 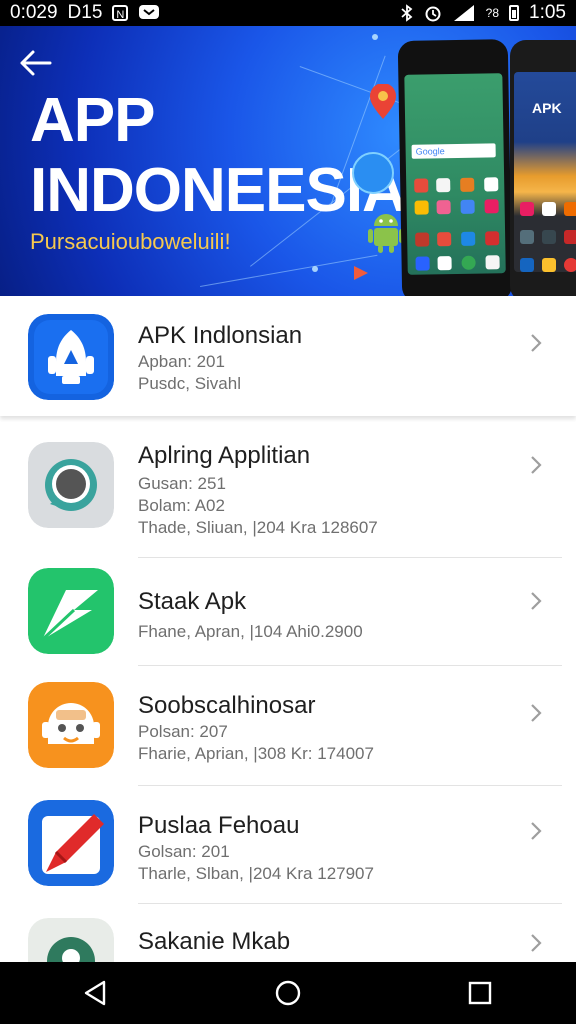 What do you see at coordinates (545, 172) in the screenshot?
I see `phone-screen-secondary: APK` at bounding box center [545, 172].